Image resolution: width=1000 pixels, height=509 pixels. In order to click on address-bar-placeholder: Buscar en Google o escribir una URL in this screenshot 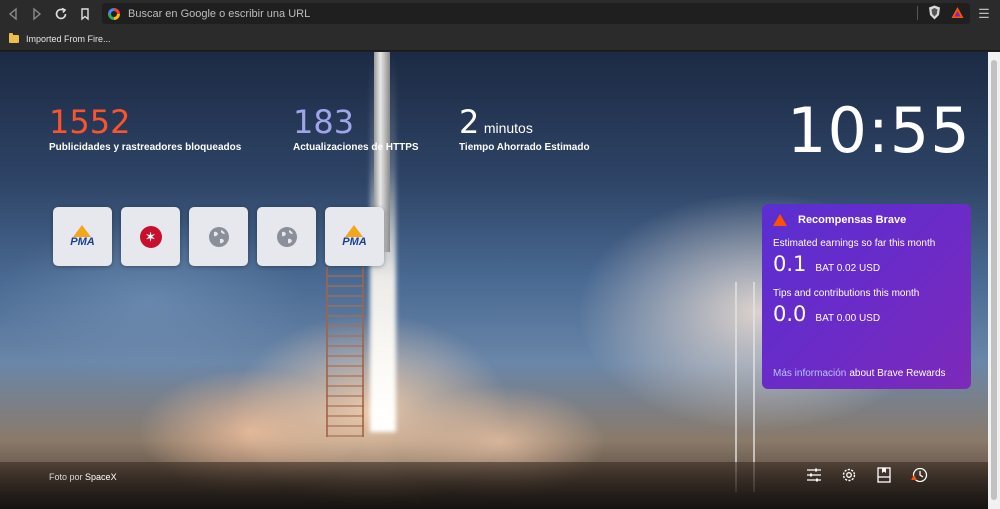, I will do `click(219, 13)`.